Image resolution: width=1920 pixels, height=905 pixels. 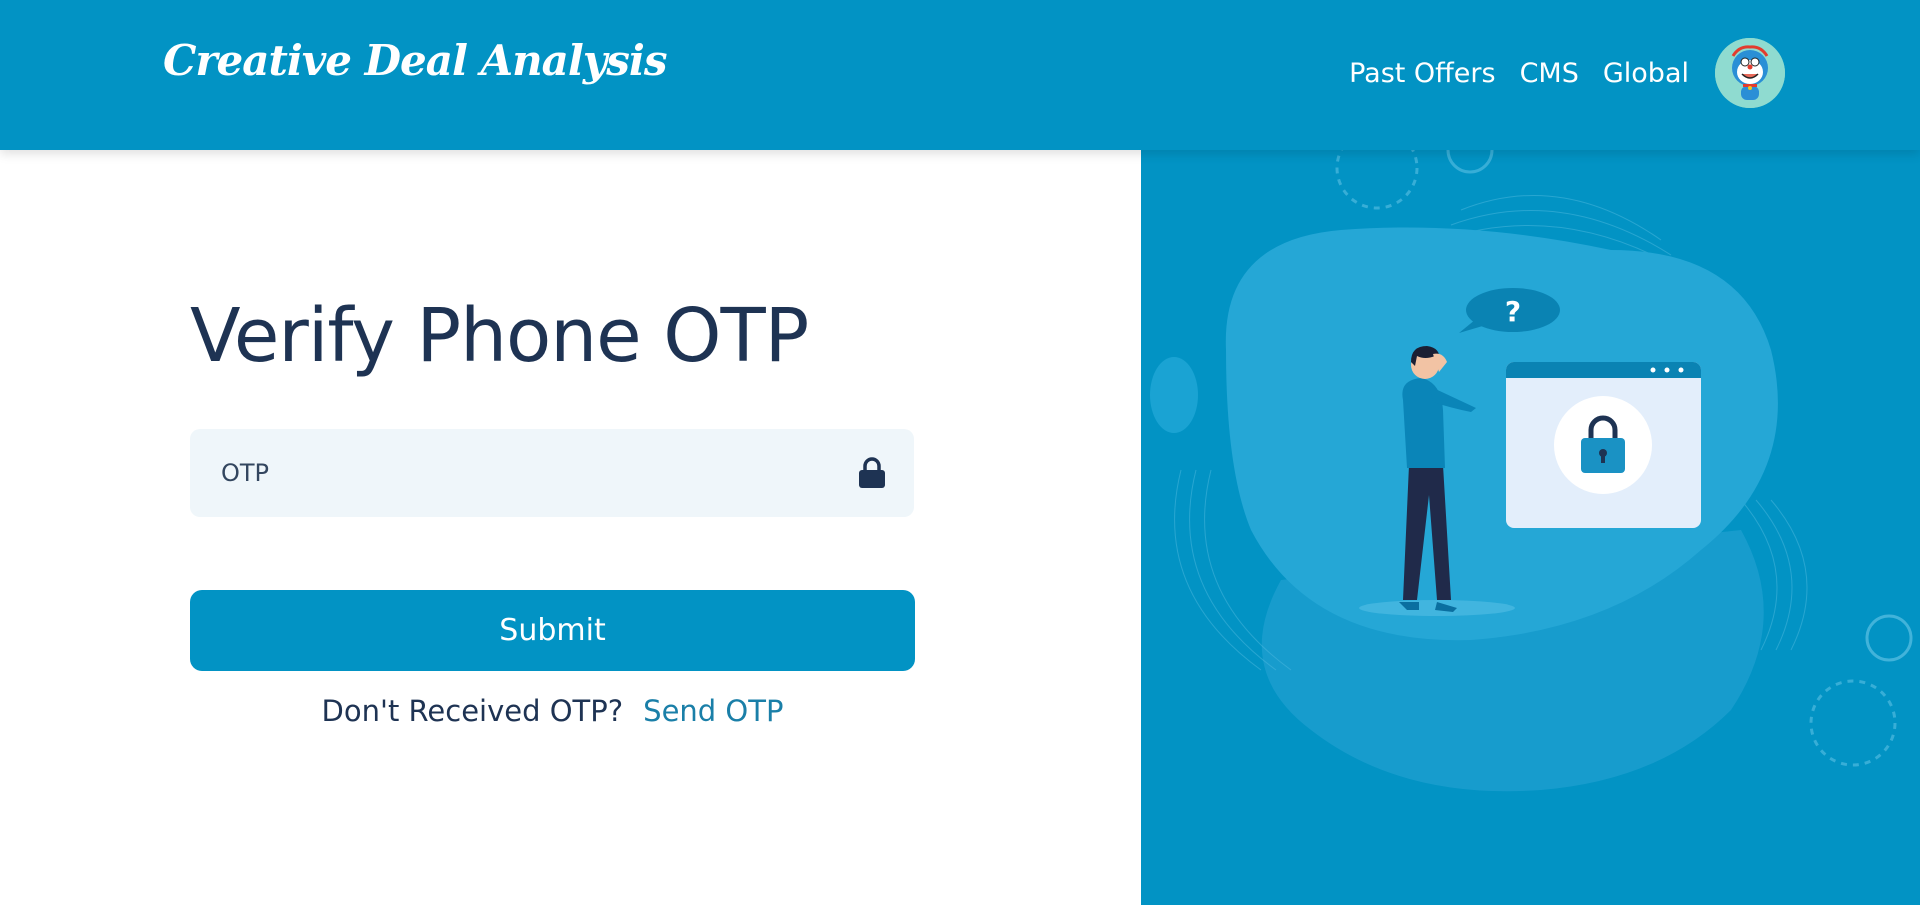 I want to click on main-nav: Past Offers CMS Global, so click(x=1567, y=73).